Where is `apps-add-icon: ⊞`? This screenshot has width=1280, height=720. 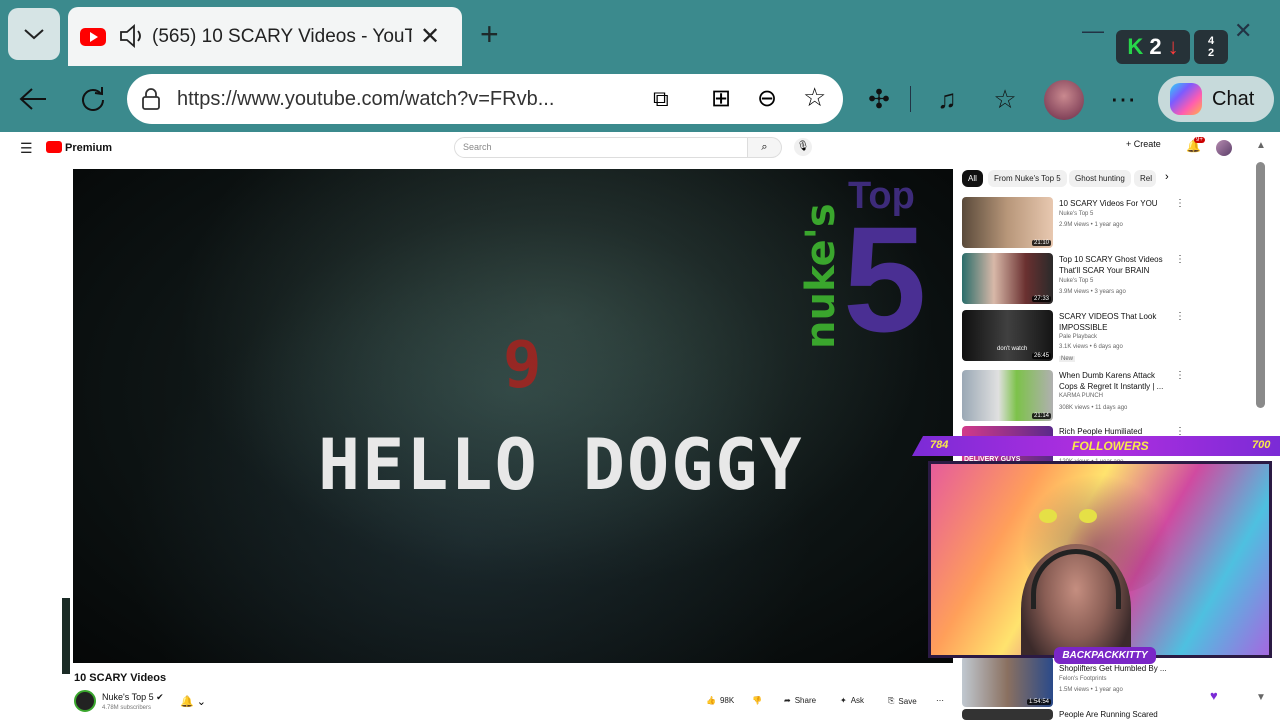 apps-add-icon: ⊞ is located at coordinates (721, 98).